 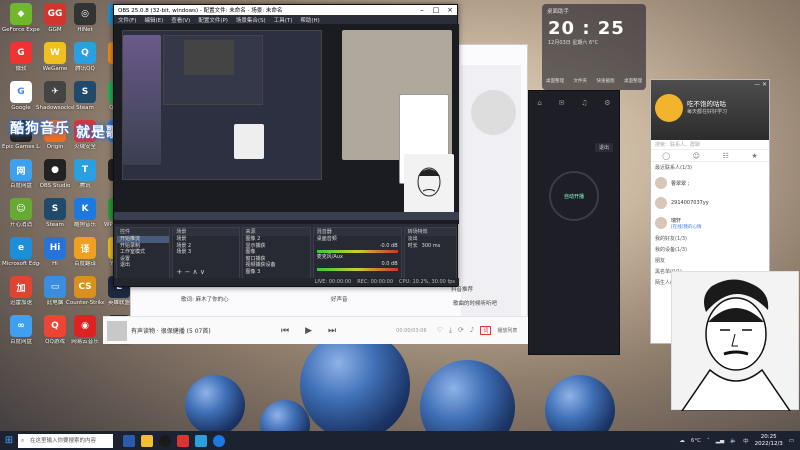 I want to click on desktop-icon-label: 开心消消, so click(x=20, y=225).